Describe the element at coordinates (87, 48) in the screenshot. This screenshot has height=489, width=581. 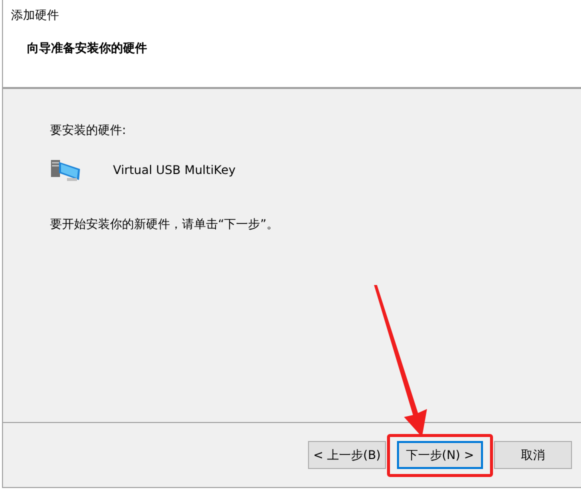
I see `wizard-heading: 向导准备安装你的硬件` at that location.